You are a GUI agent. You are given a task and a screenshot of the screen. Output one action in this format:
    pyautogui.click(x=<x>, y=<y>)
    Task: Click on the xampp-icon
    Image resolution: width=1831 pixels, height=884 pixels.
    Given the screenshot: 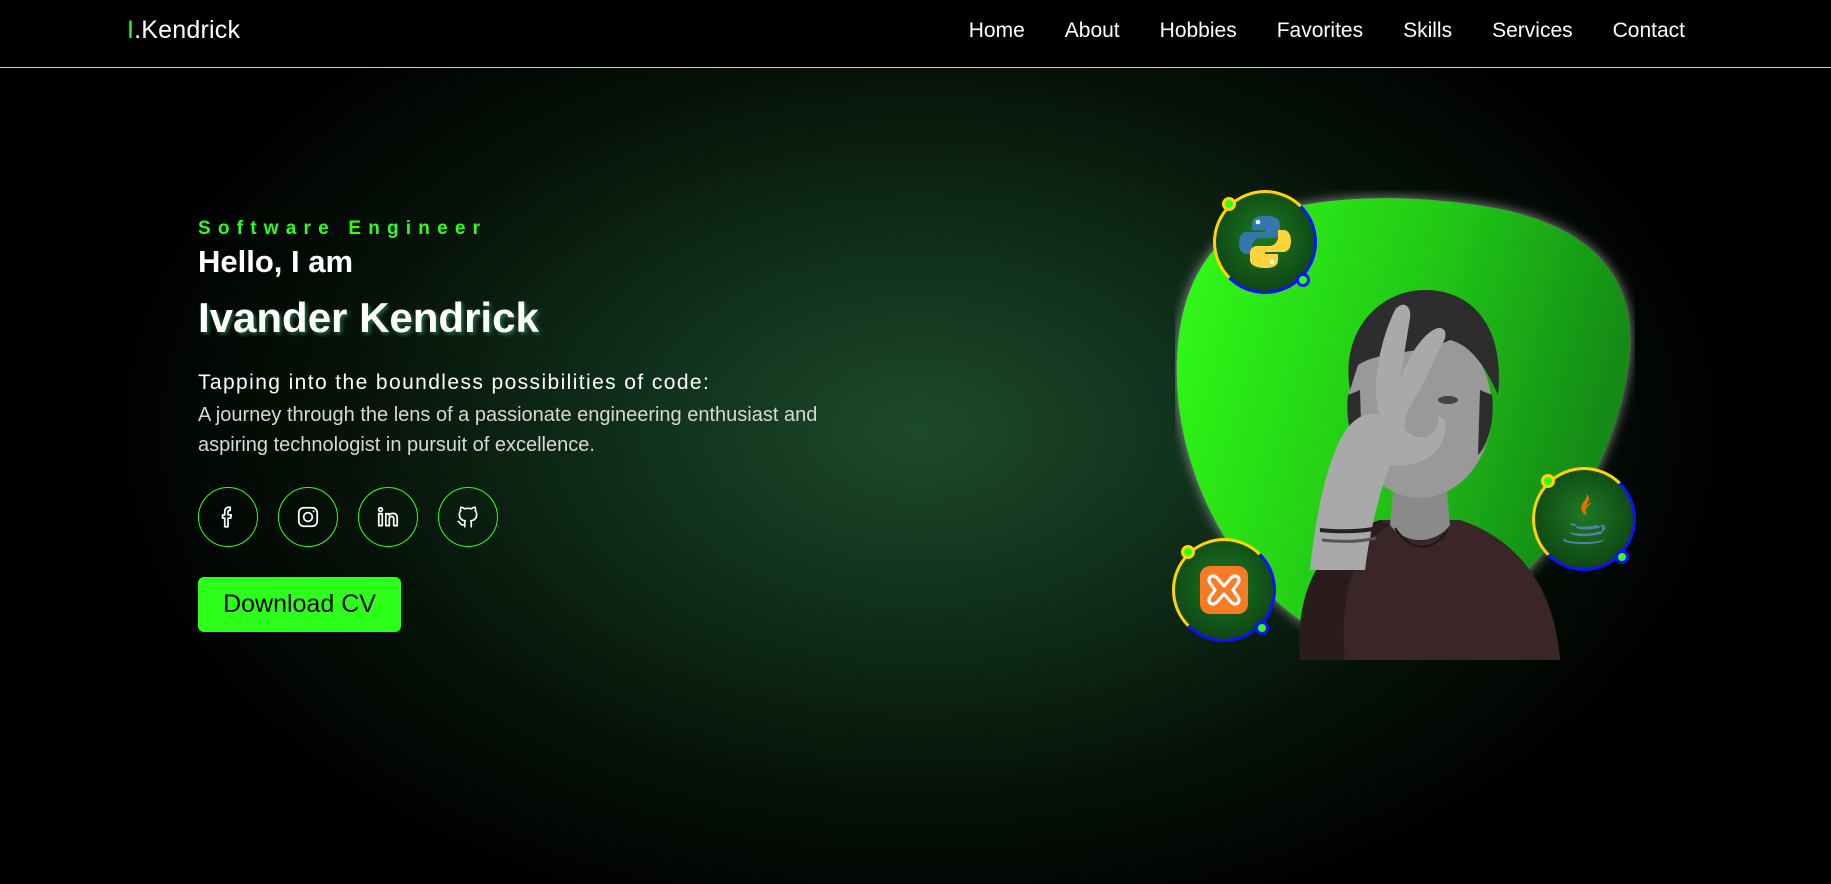 What is the action you would take?
    pyautogui.click(x=1224, y=590)
    